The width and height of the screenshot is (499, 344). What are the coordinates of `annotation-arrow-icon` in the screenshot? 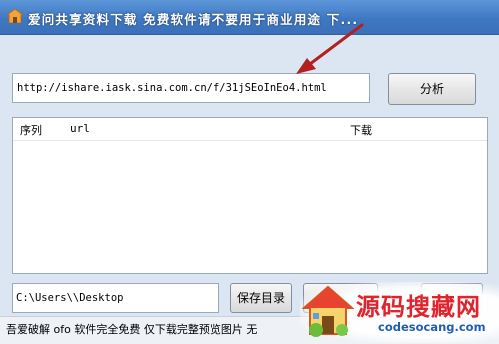 It's located at (330, 48).